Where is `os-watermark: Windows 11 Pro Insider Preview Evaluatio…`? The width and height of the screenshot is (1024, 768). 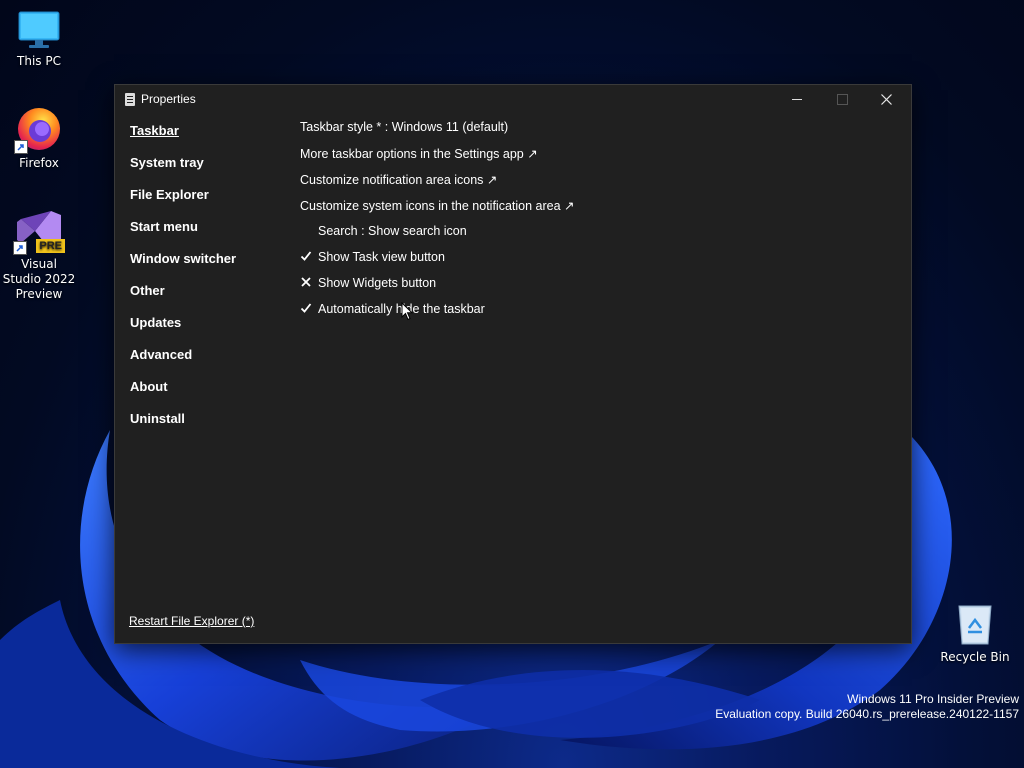
os-watermark: Windows 11 Pro Insider Preview Evaluatio… is located at coordinates (867, 707).